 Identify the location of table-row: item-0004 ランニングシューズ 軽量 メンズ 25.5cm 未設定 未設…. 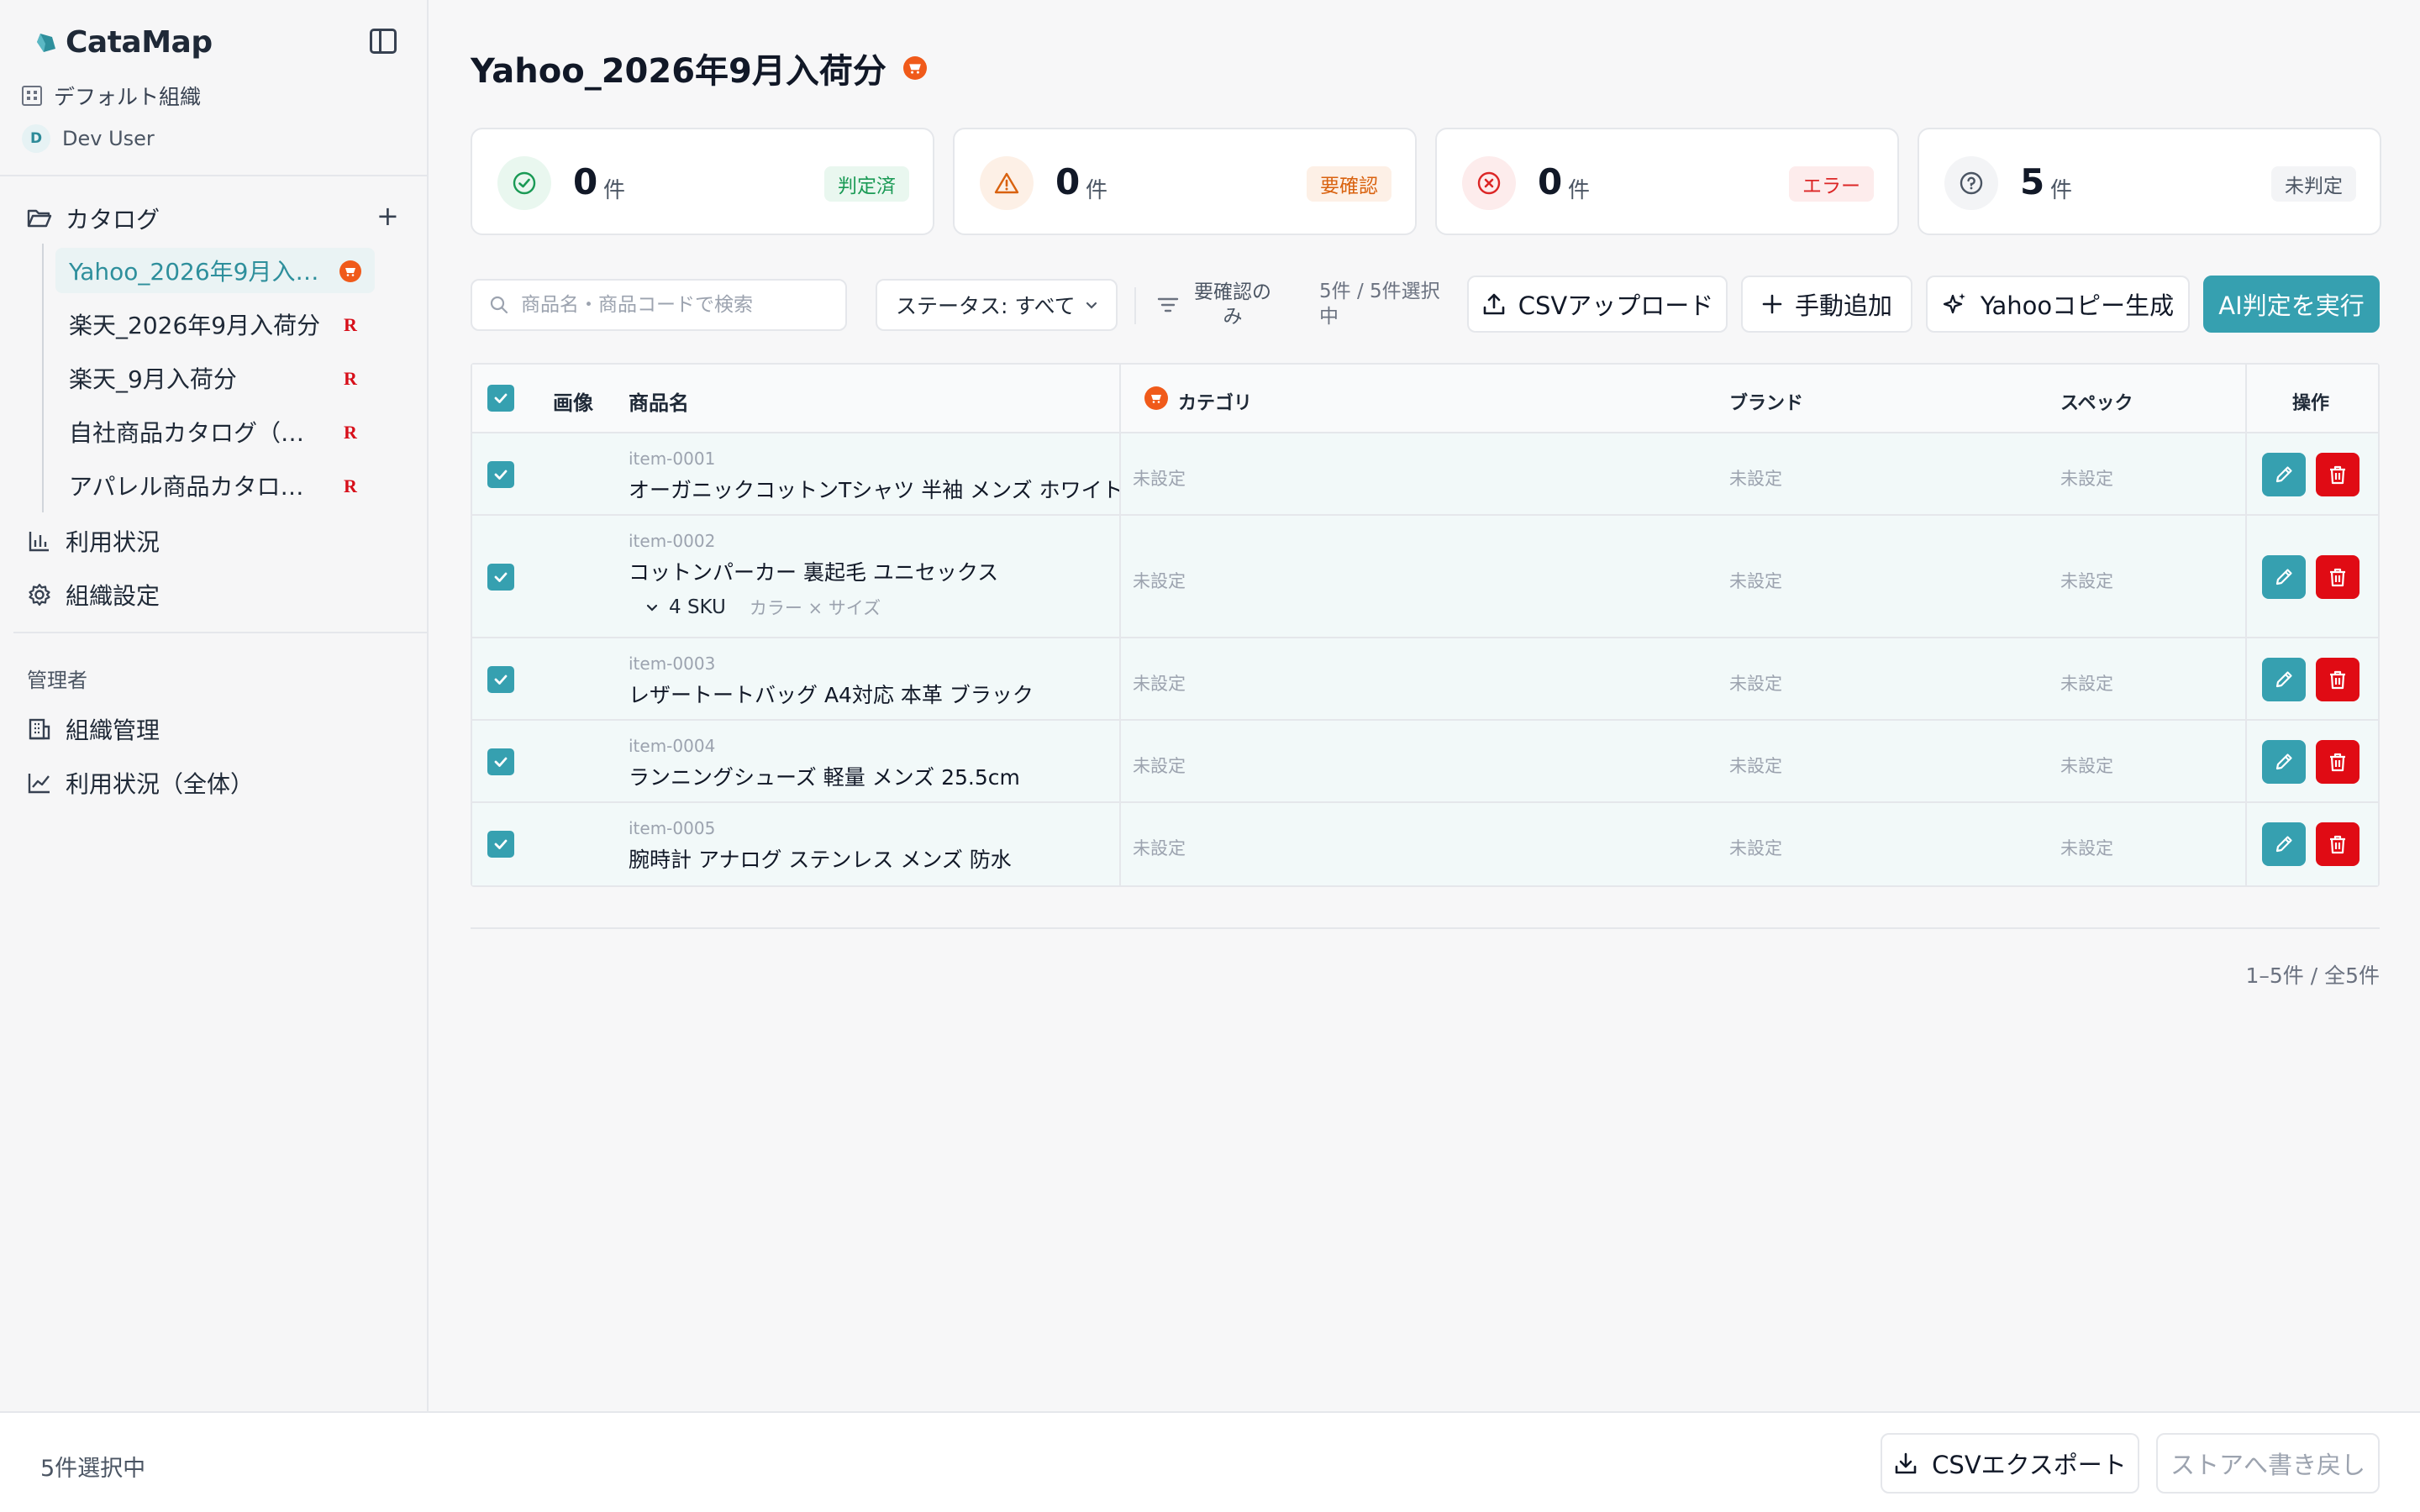
(1425, 762).